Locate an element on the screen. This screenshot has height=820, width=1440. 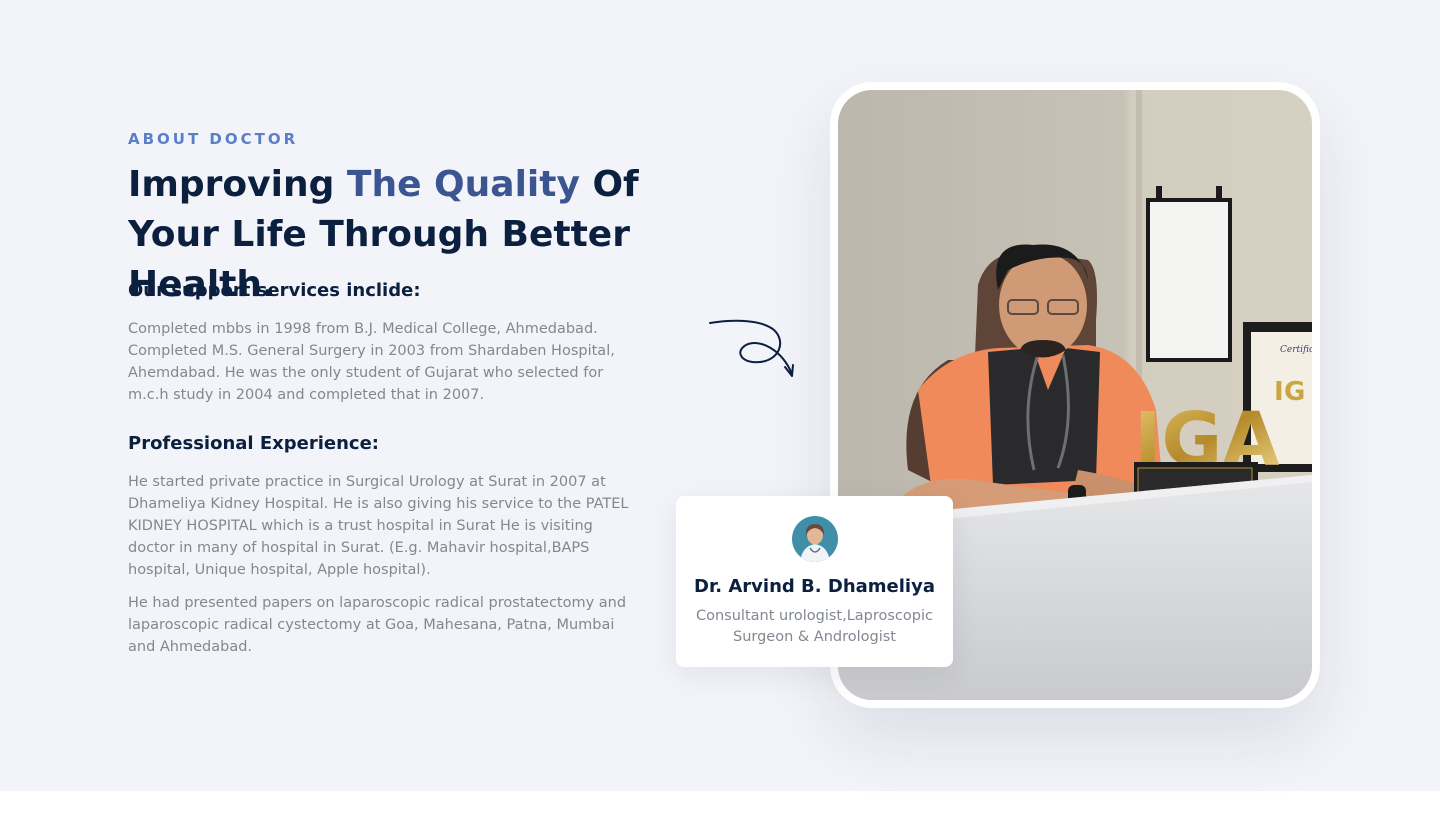
experience-heading: Professional Experience: is located at coordinates (253, 443).